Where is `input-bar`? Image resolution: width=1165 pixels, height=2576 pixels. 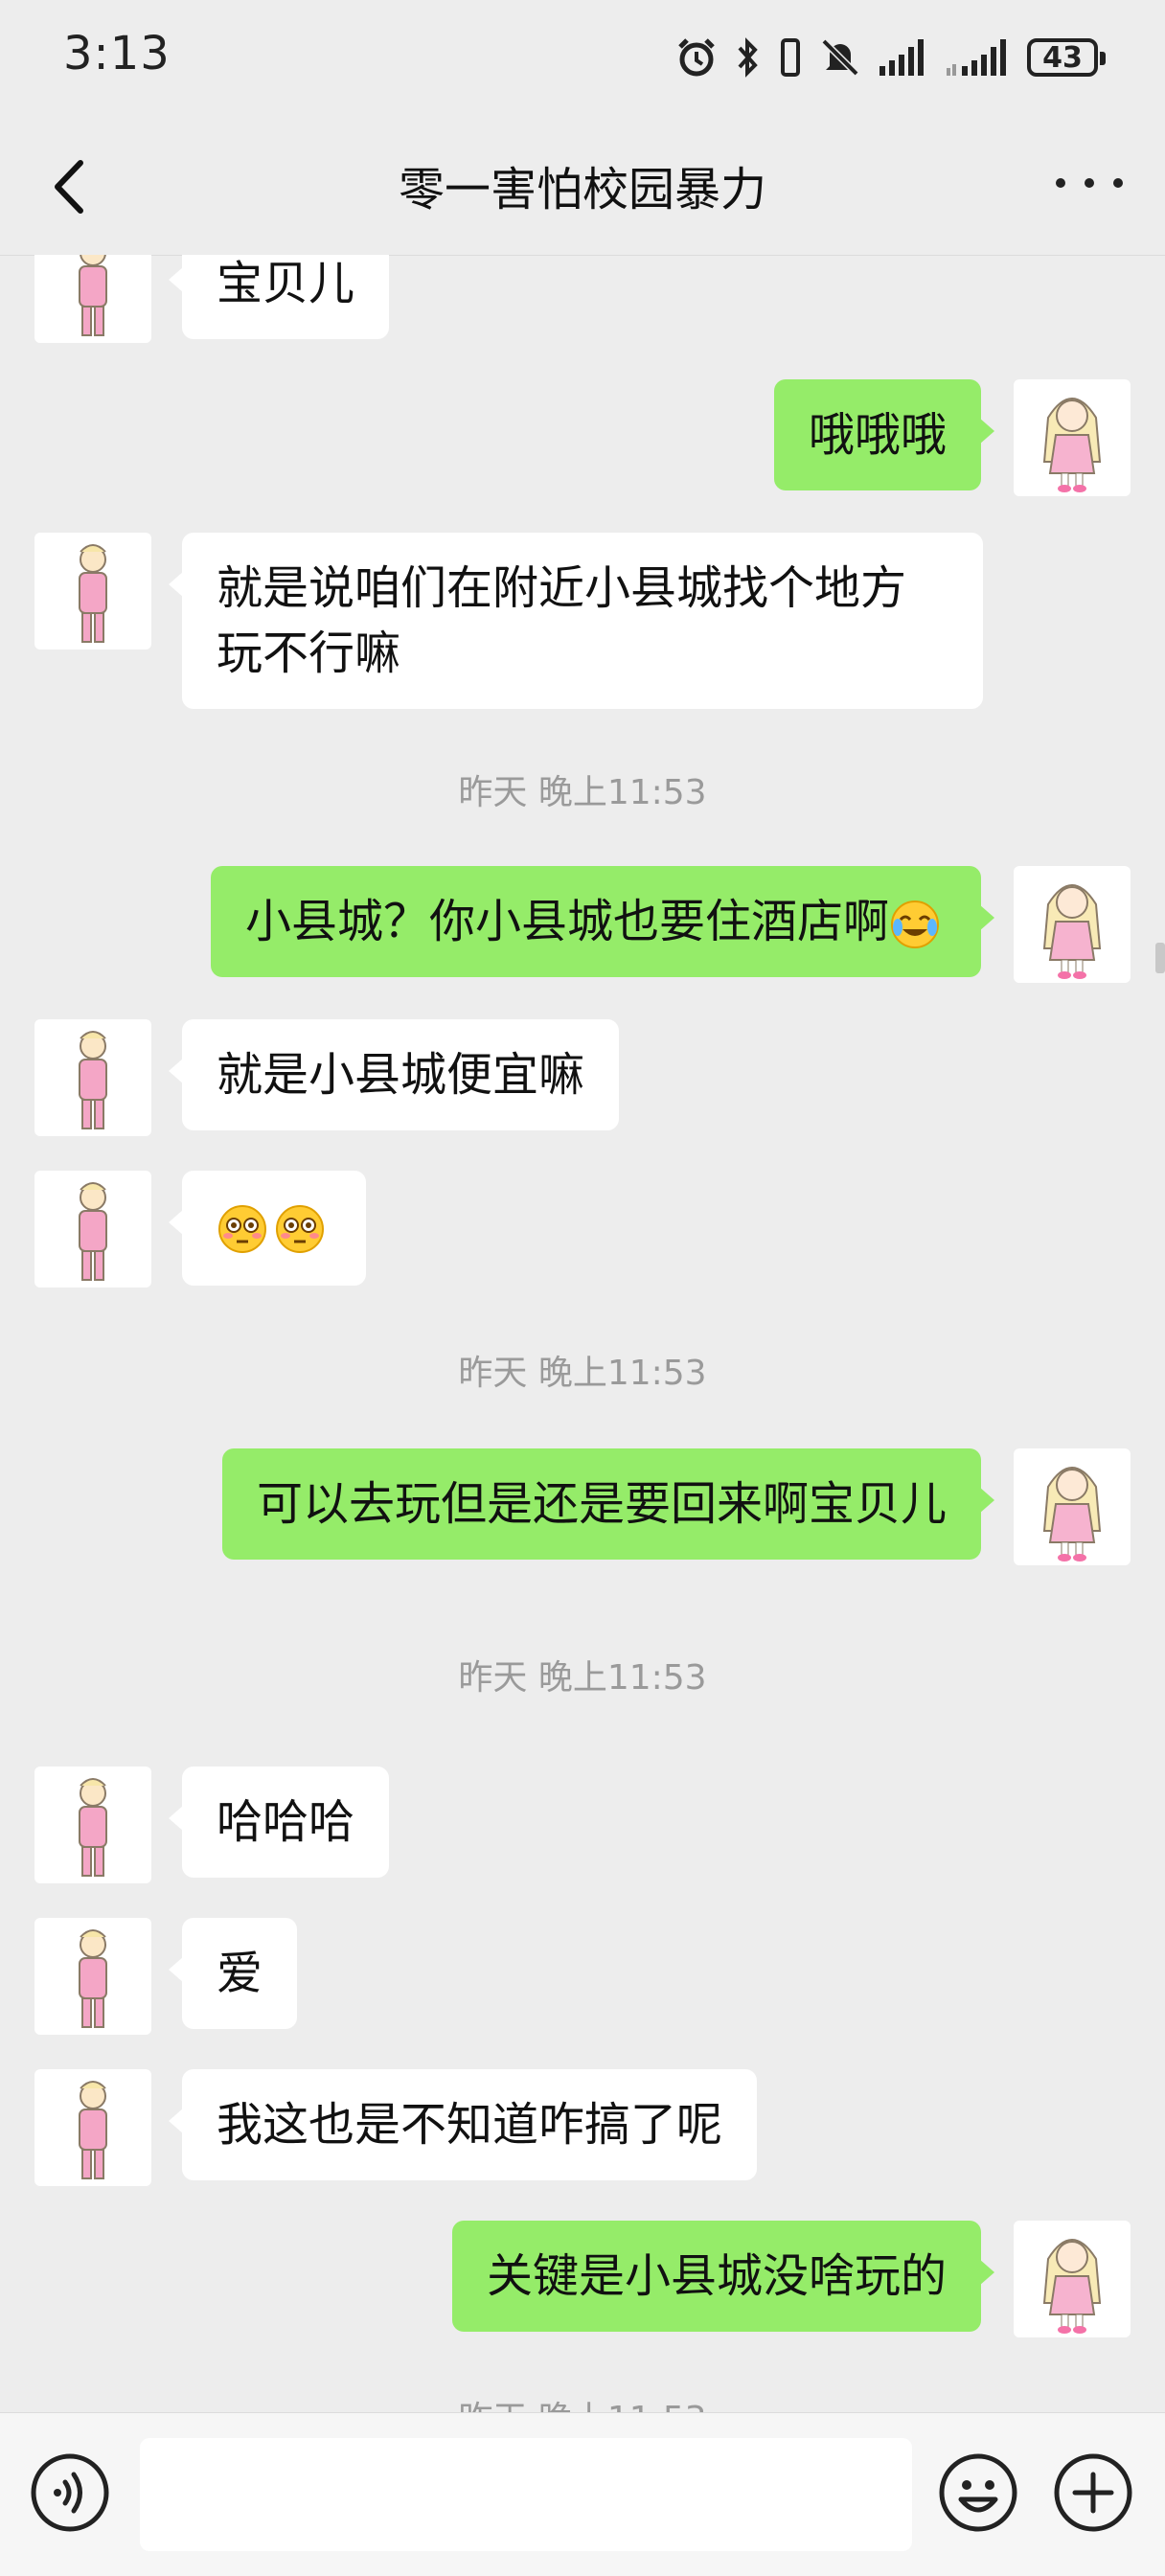 input-bar is located at coordinates (582, 2494).